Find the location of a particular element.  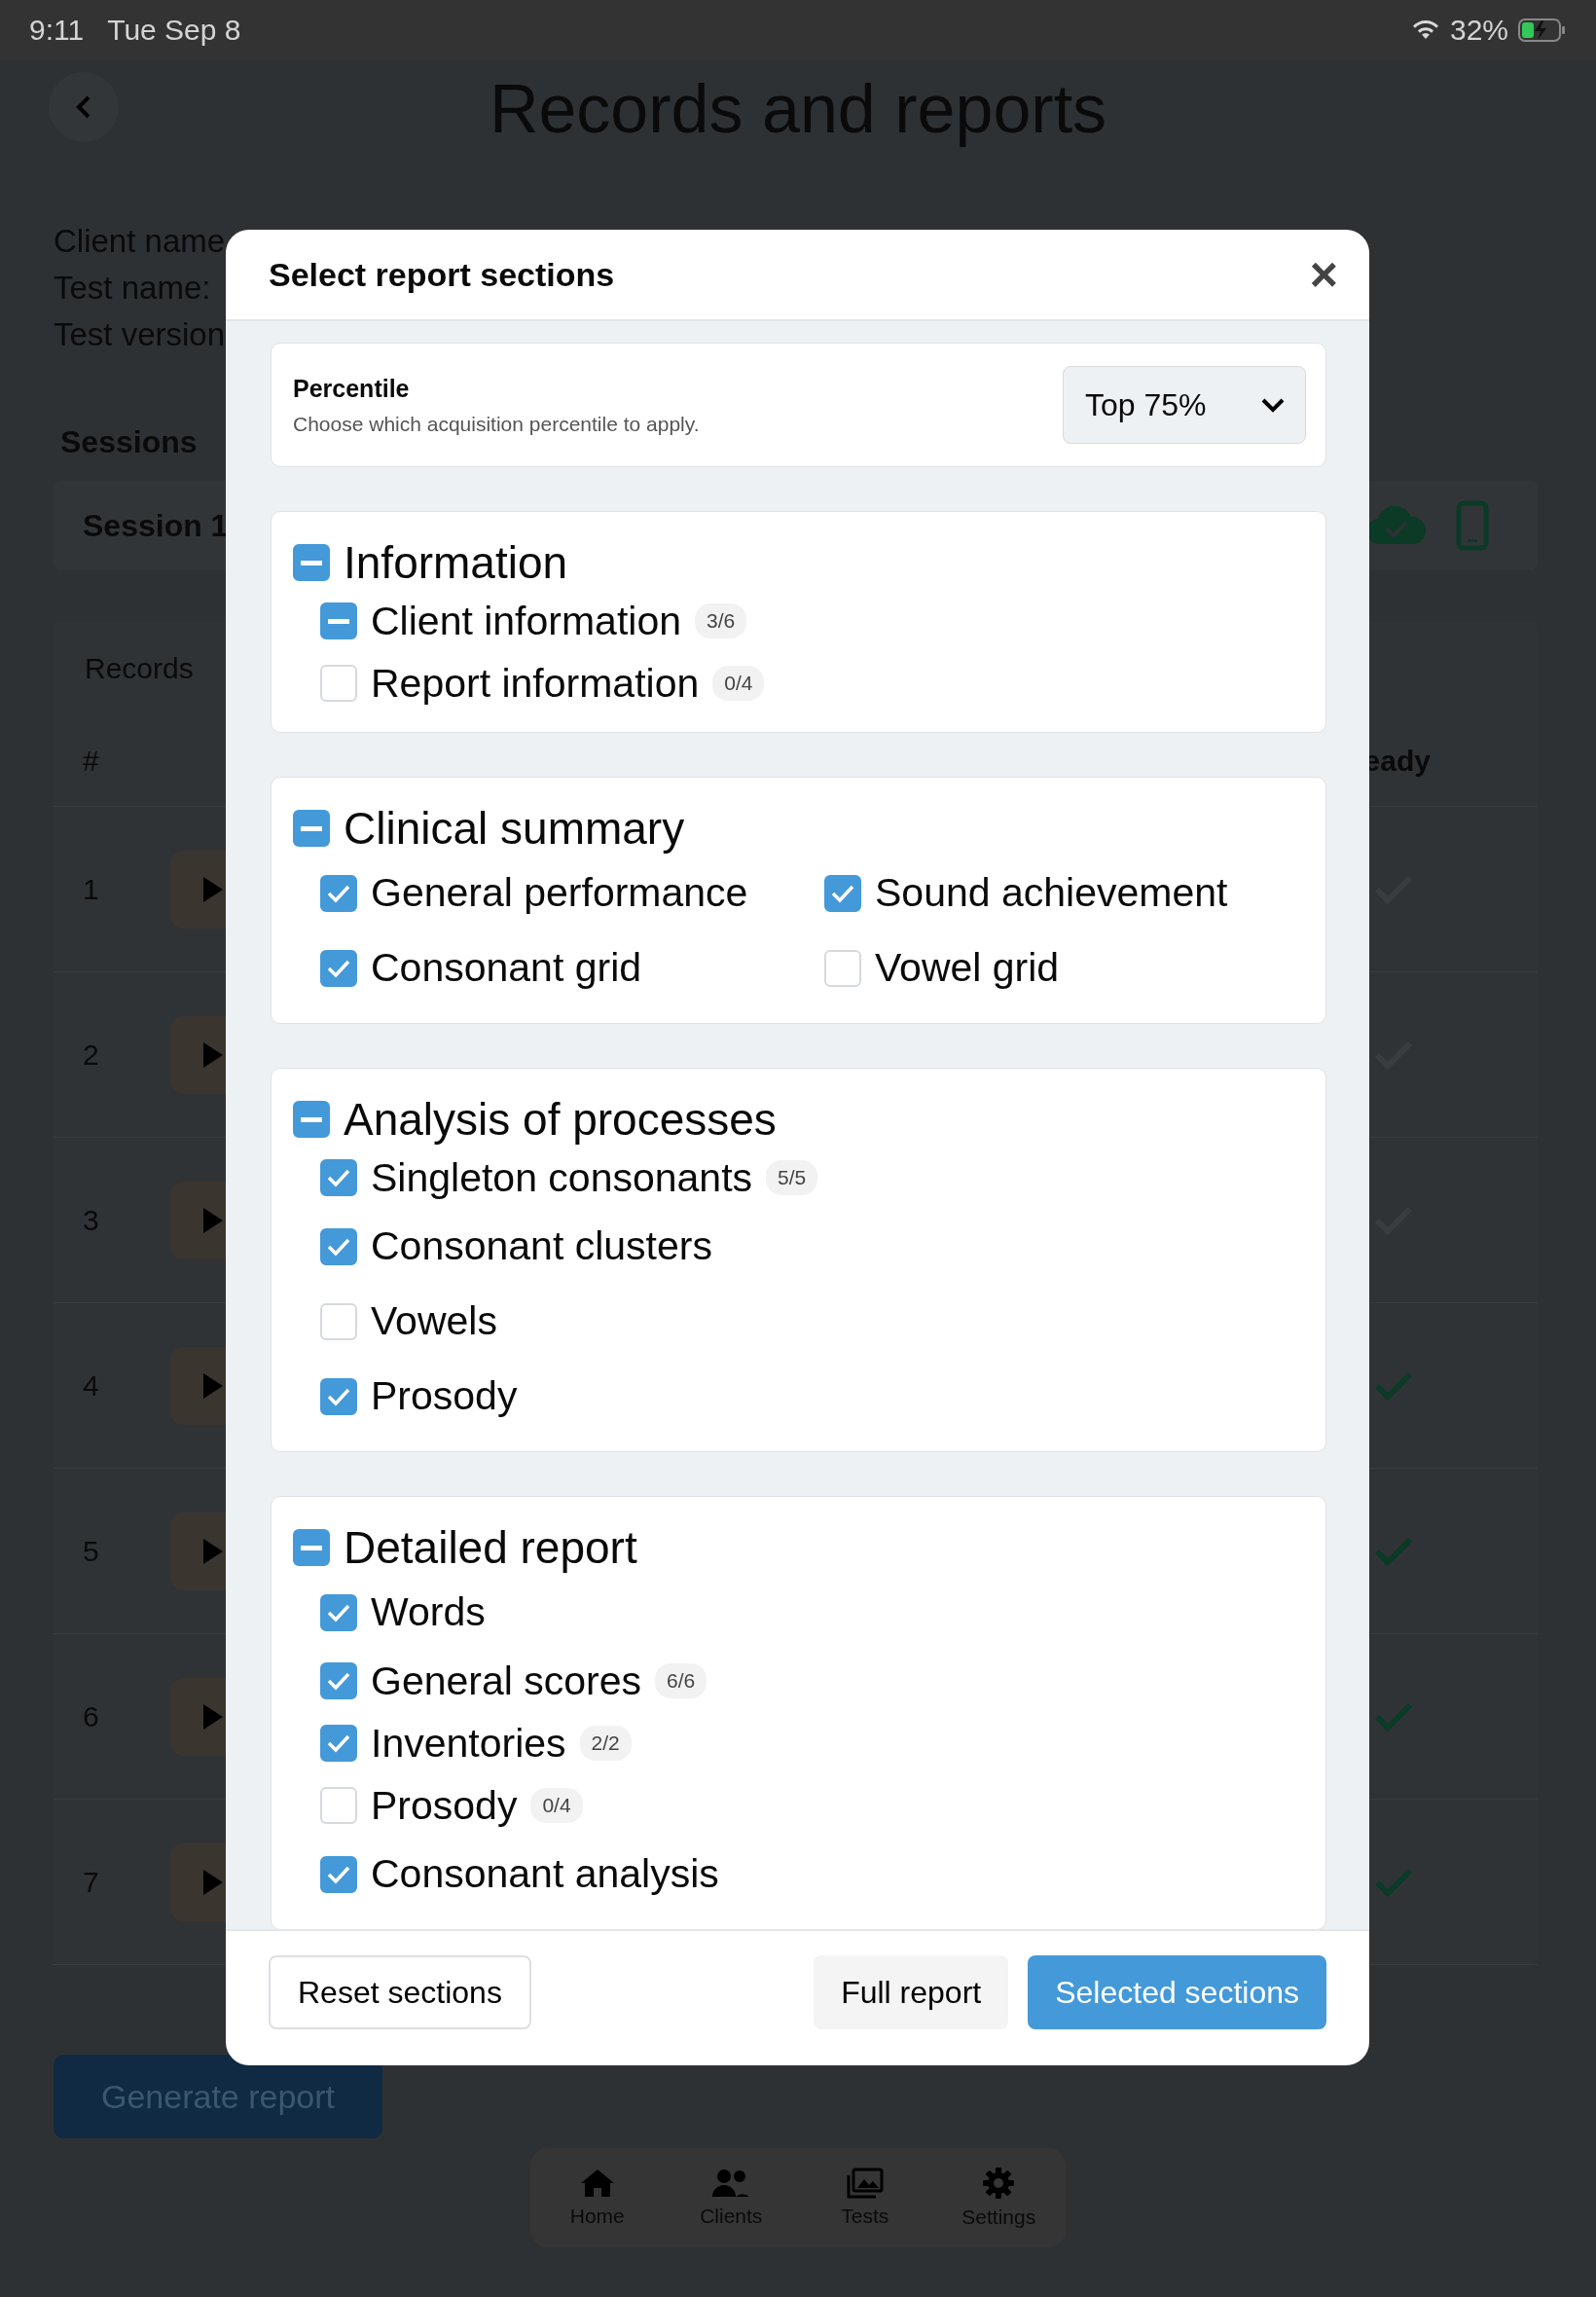

secondary-button: Full report is located at coordinates (911, 1992).